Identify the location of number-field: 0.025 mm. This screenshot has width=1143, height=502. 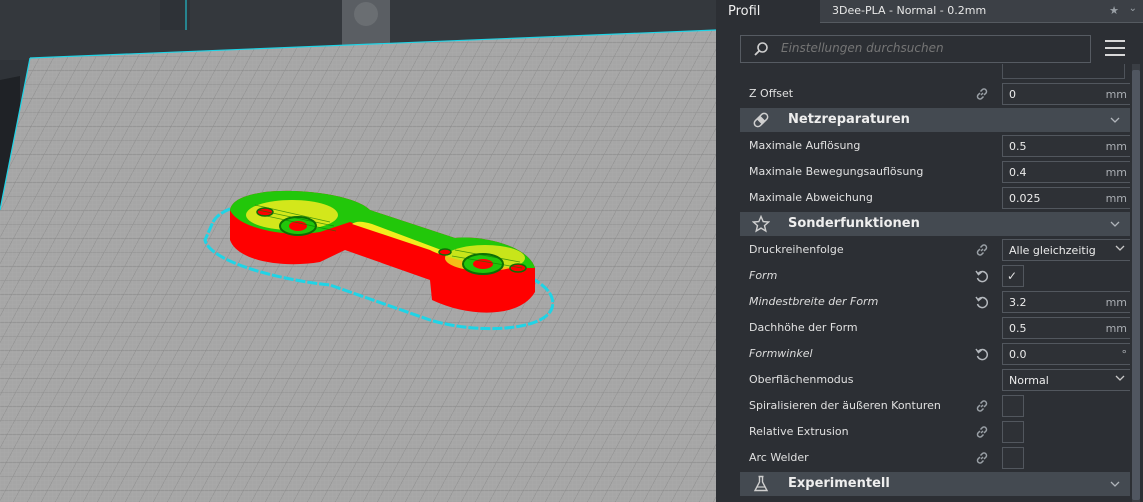
(1066, 198).